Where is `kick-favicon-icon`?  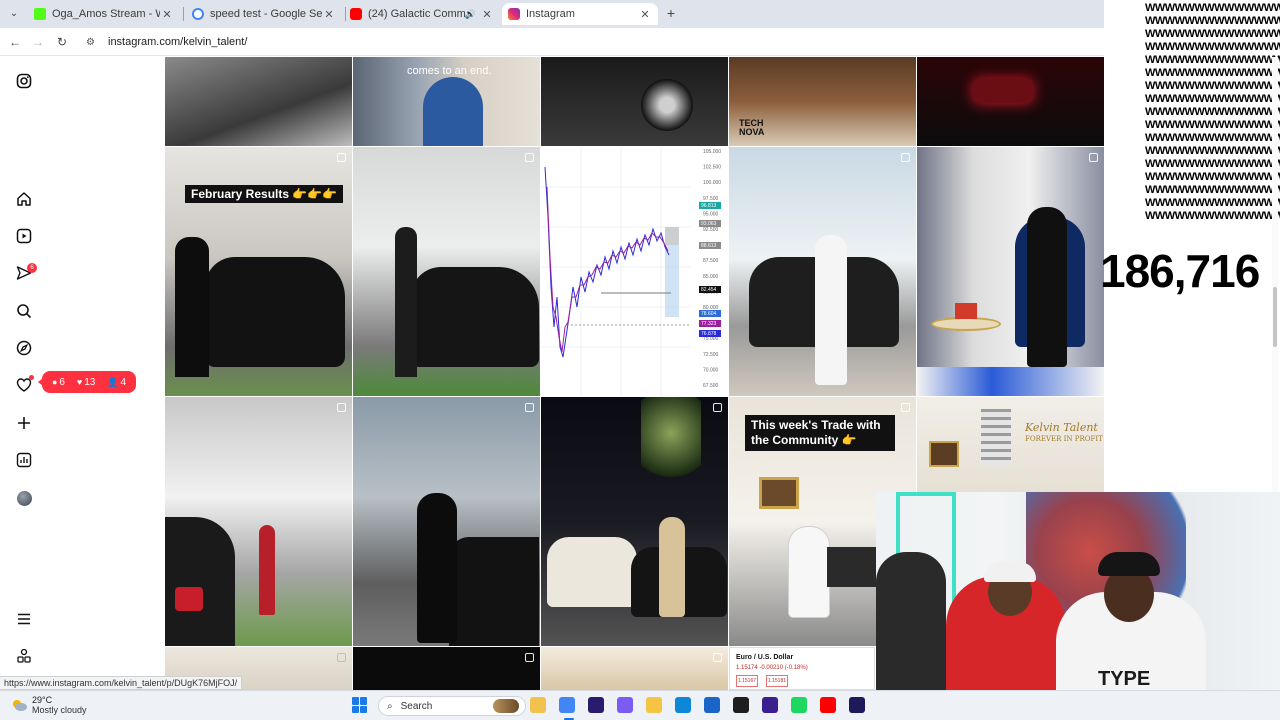 kick-favicon-icon is located at coordinates (40, 14).